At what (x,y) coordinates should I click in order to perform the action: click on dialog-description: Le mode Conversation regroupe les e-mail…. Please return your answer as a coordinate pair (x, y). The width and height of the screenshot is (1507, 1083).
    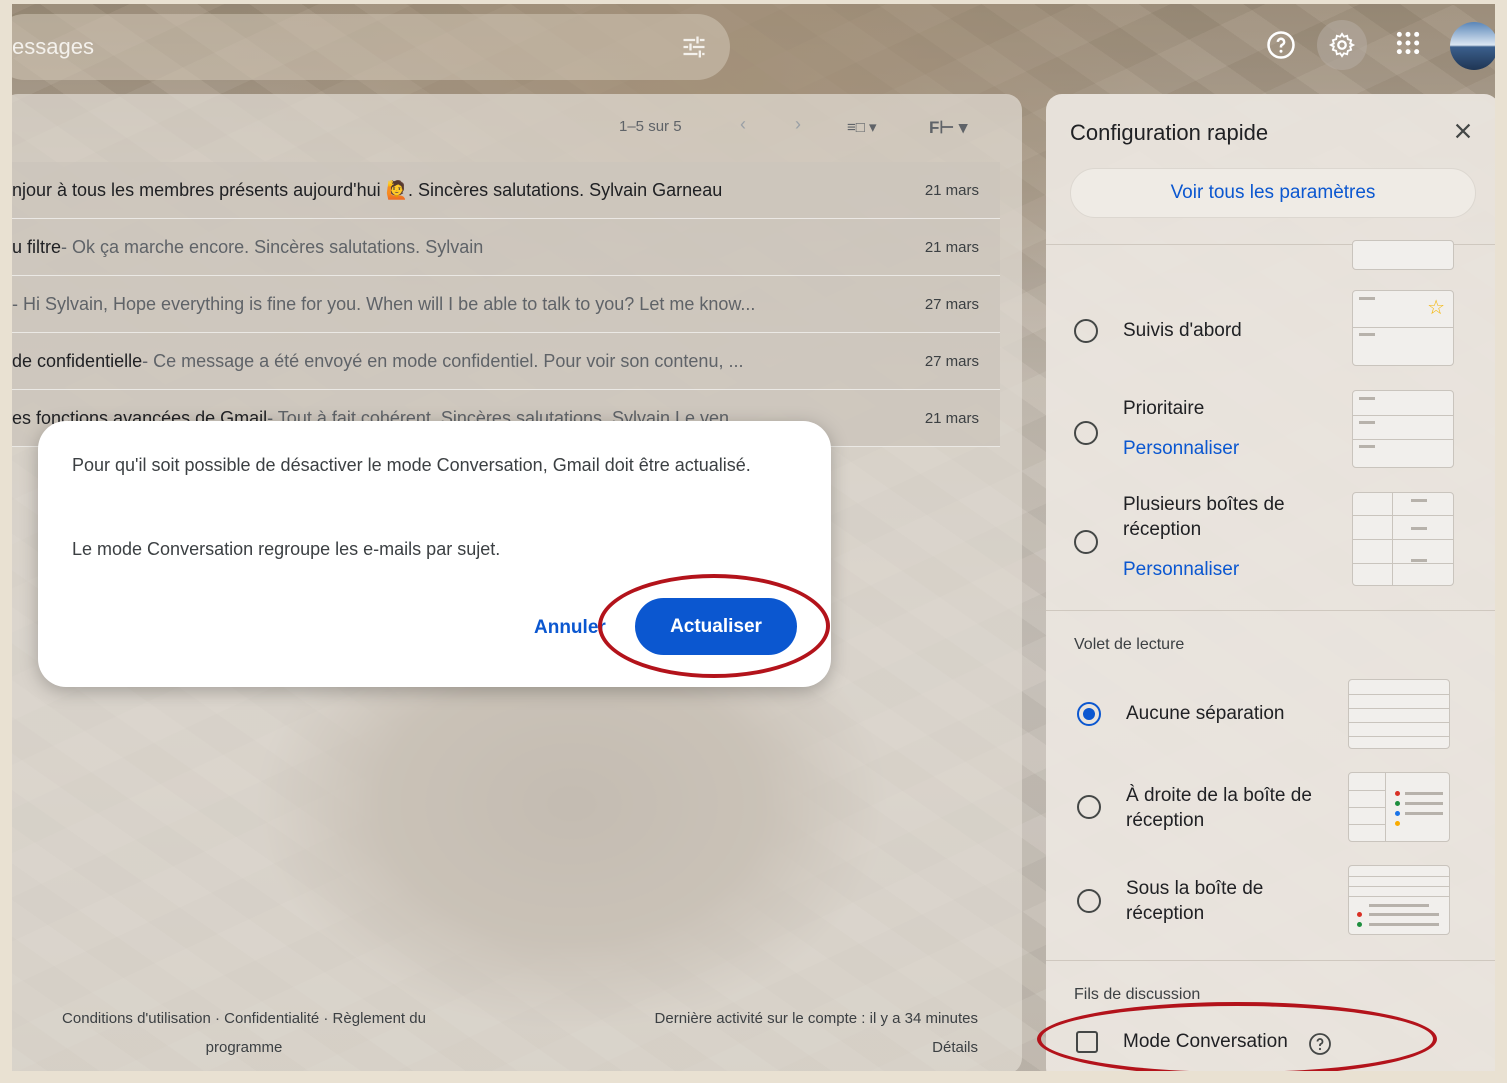
    Looking at the image, I should click on (286, 549).